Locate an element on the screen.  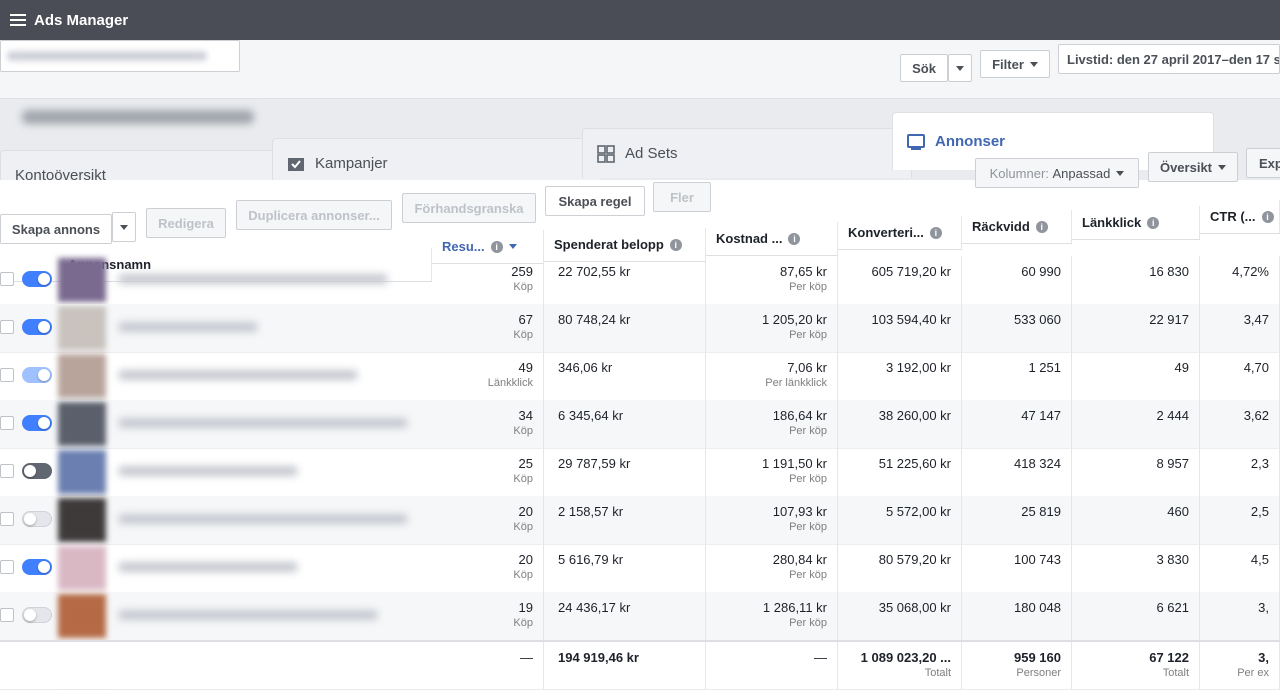
search-dropdown-button is located at coordinates (960, 68).